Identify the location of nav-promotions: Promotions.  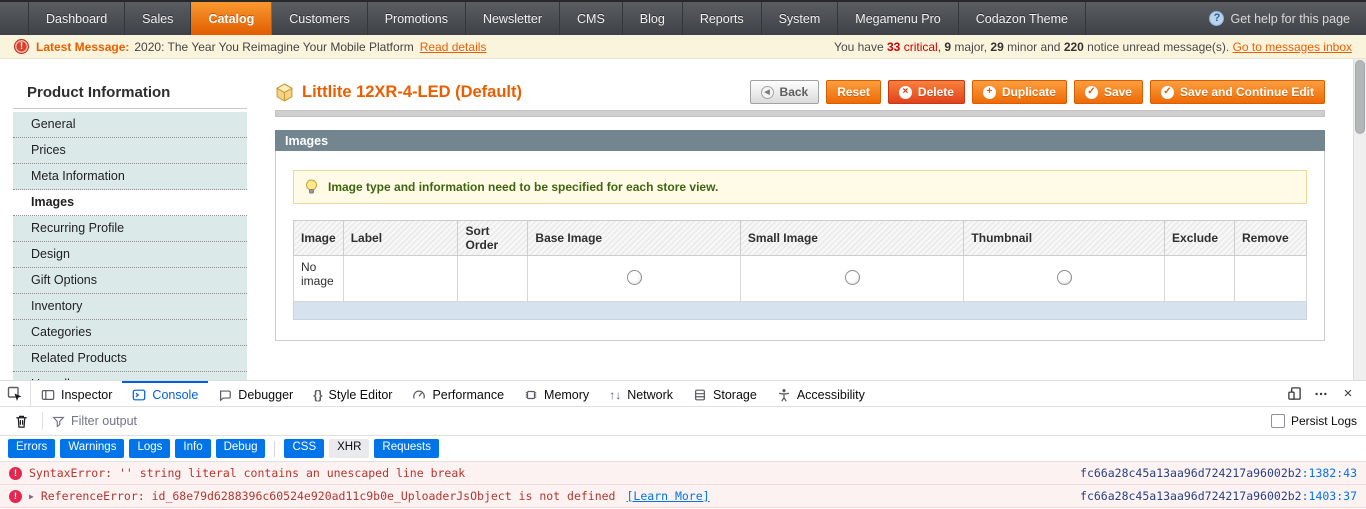
(417, 18).